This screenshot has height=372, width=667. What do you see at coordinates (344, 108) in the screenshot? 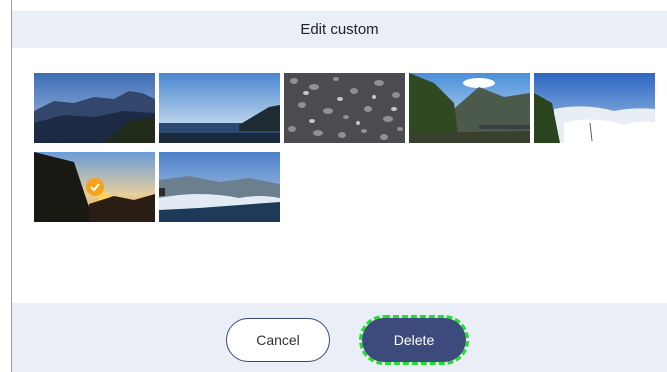
I see `thumbnail-pebbles` at bounding box center [344, 108].